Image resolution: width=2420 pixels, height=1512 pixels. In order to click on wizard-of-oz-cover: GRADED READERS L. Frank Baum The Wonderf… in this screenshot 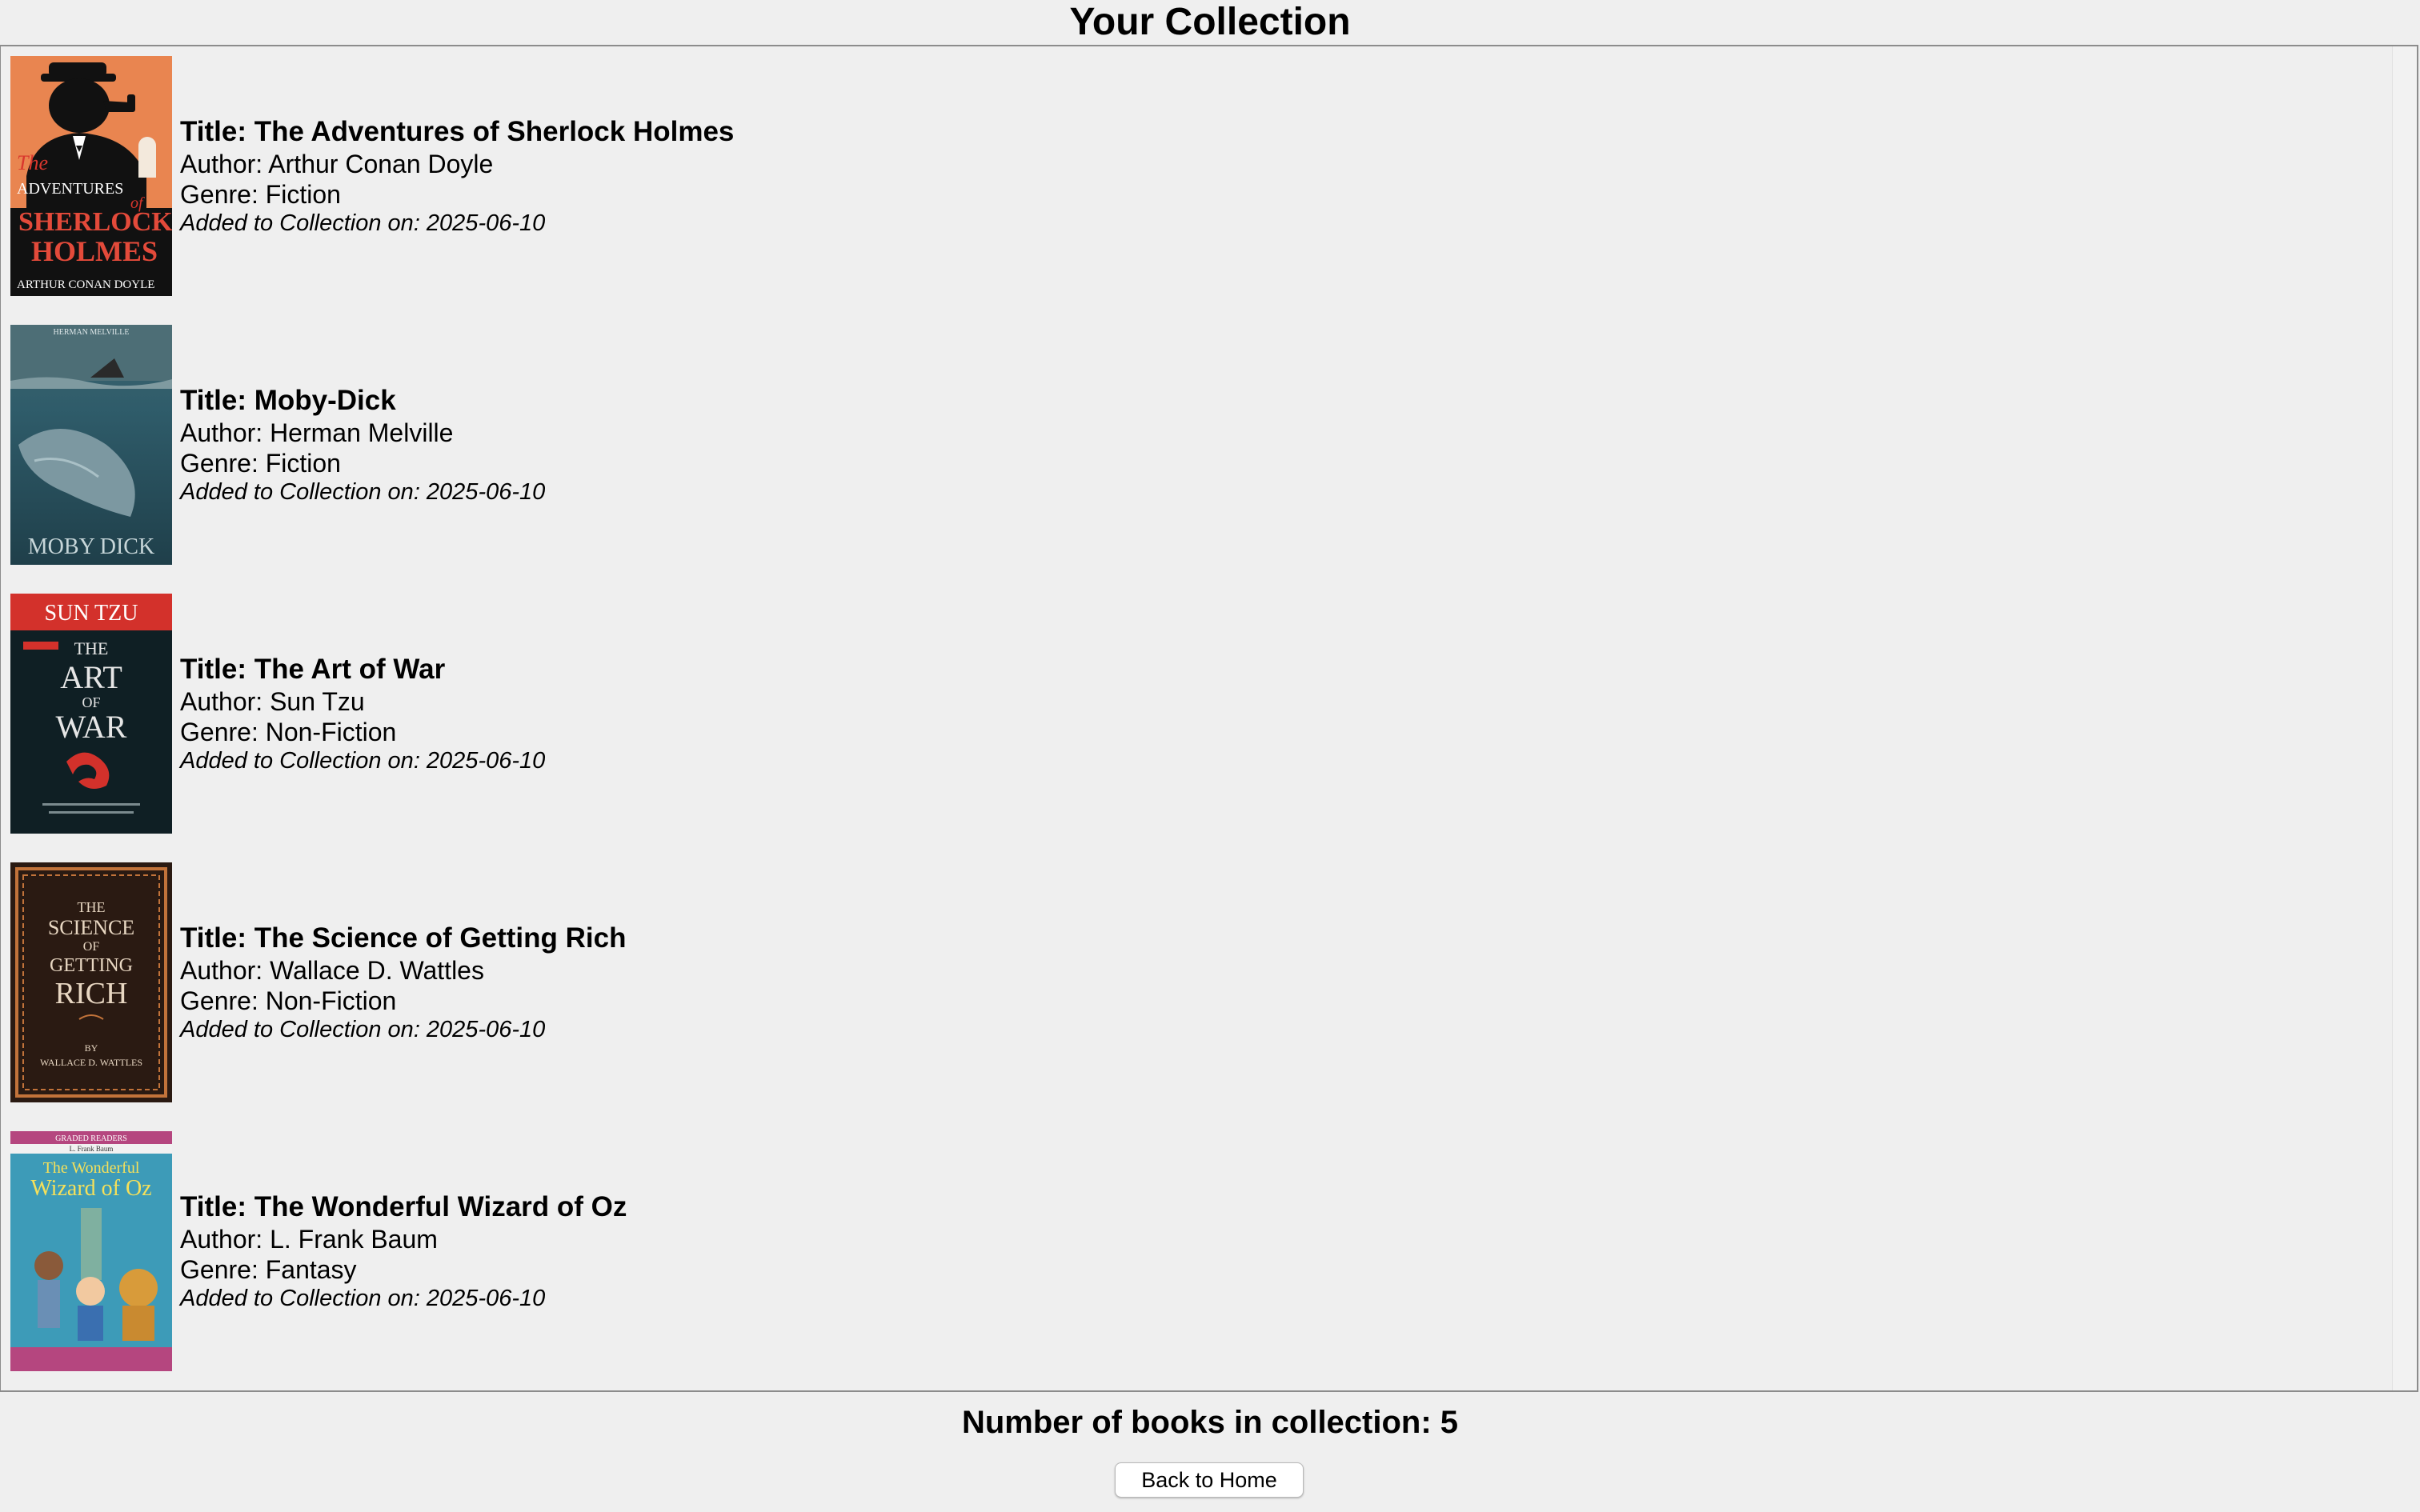, I will do `click(91, 1251)`.